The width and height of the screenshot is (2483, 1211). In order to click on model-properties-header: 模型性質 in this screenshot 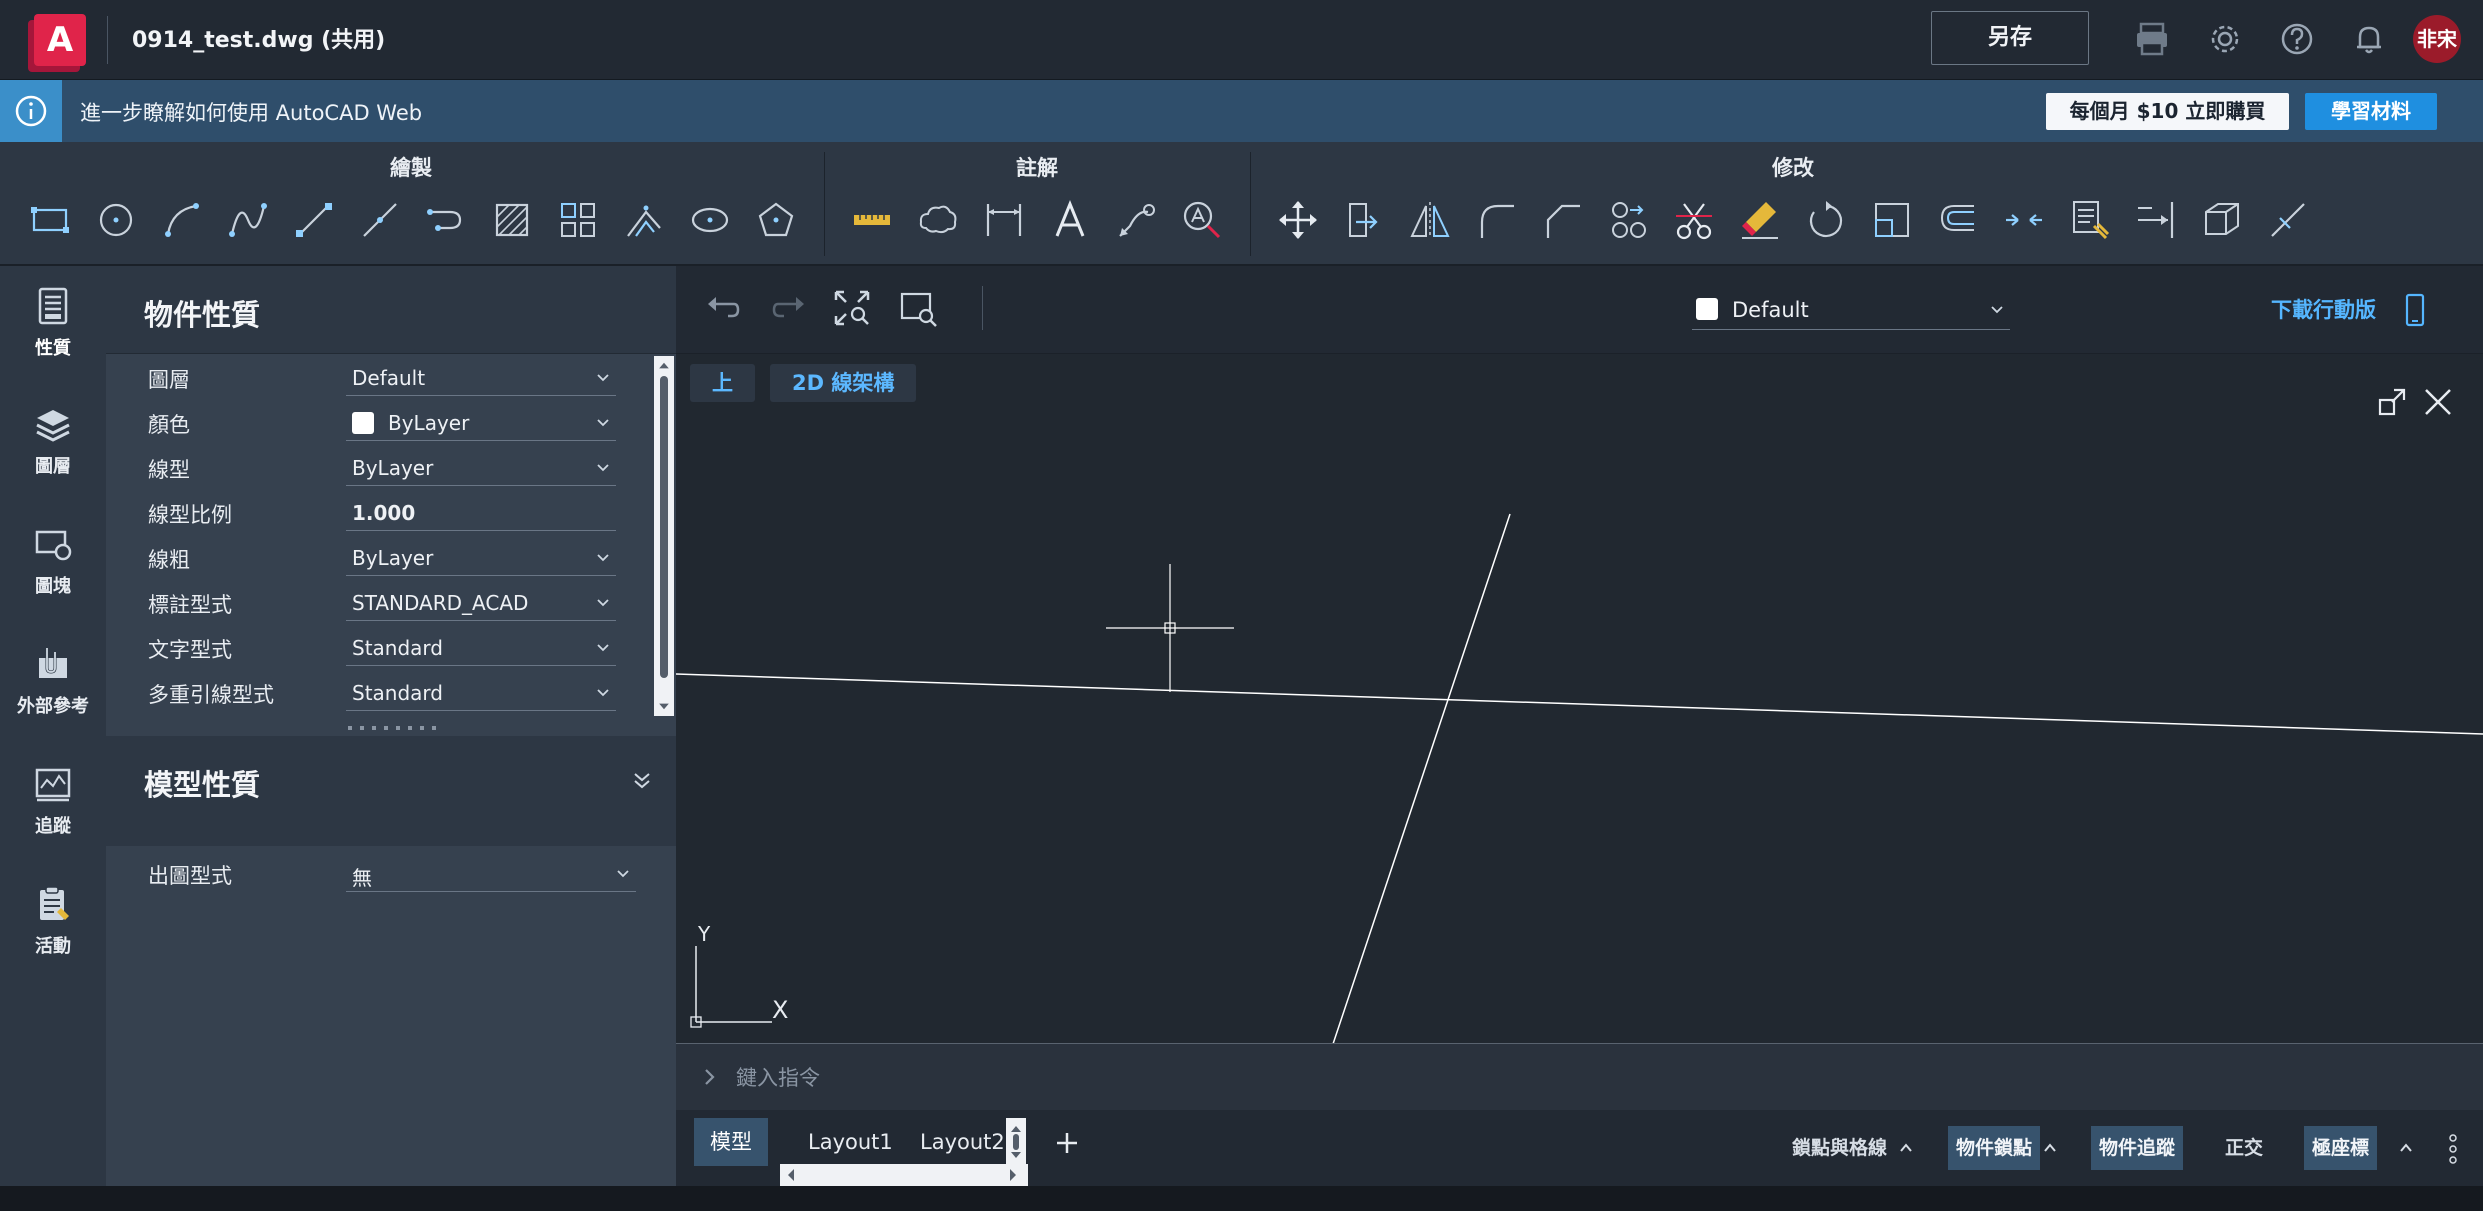, I will do `click(391, 791)`.